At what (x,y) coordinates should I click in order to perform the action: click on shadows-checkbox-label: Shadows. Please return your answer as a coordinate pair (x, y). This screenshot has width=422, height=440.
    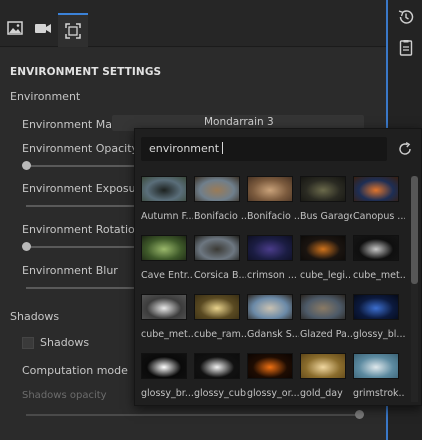
    Looking at the image, I should click on (65, 342).